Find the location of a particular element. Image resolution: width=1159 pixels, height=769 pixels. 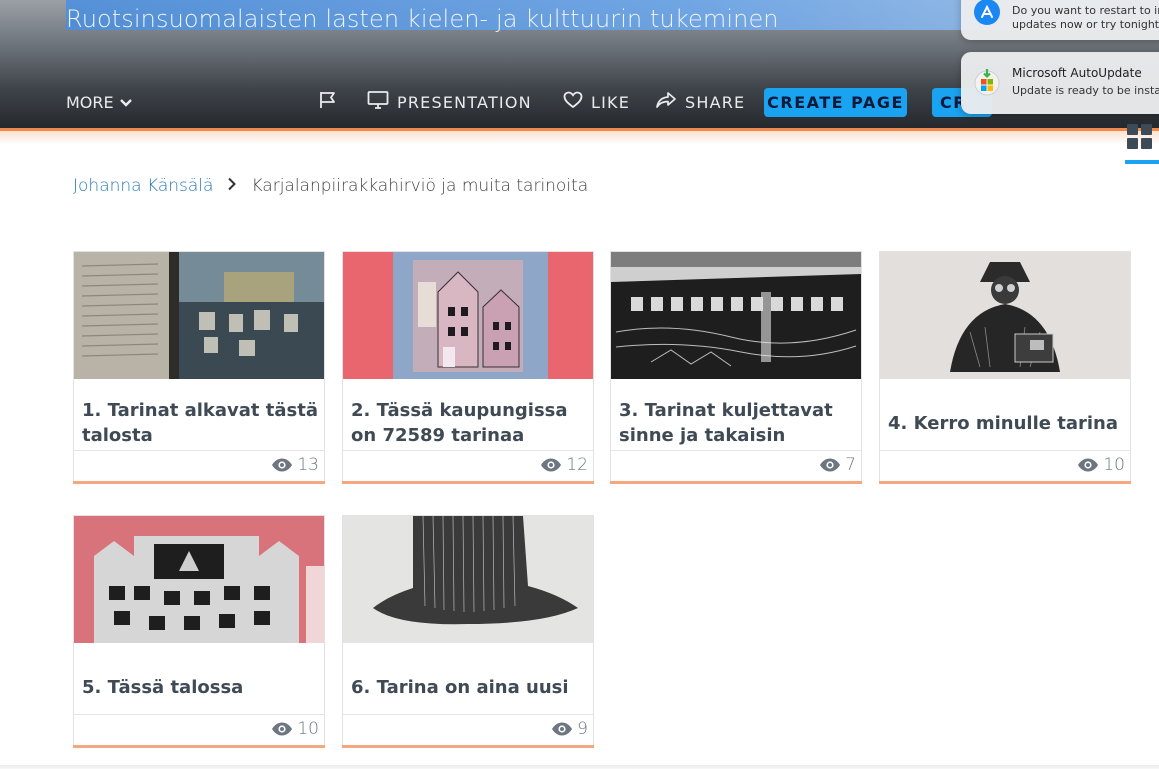

app-store-icon is located at coordinates (987, 13).